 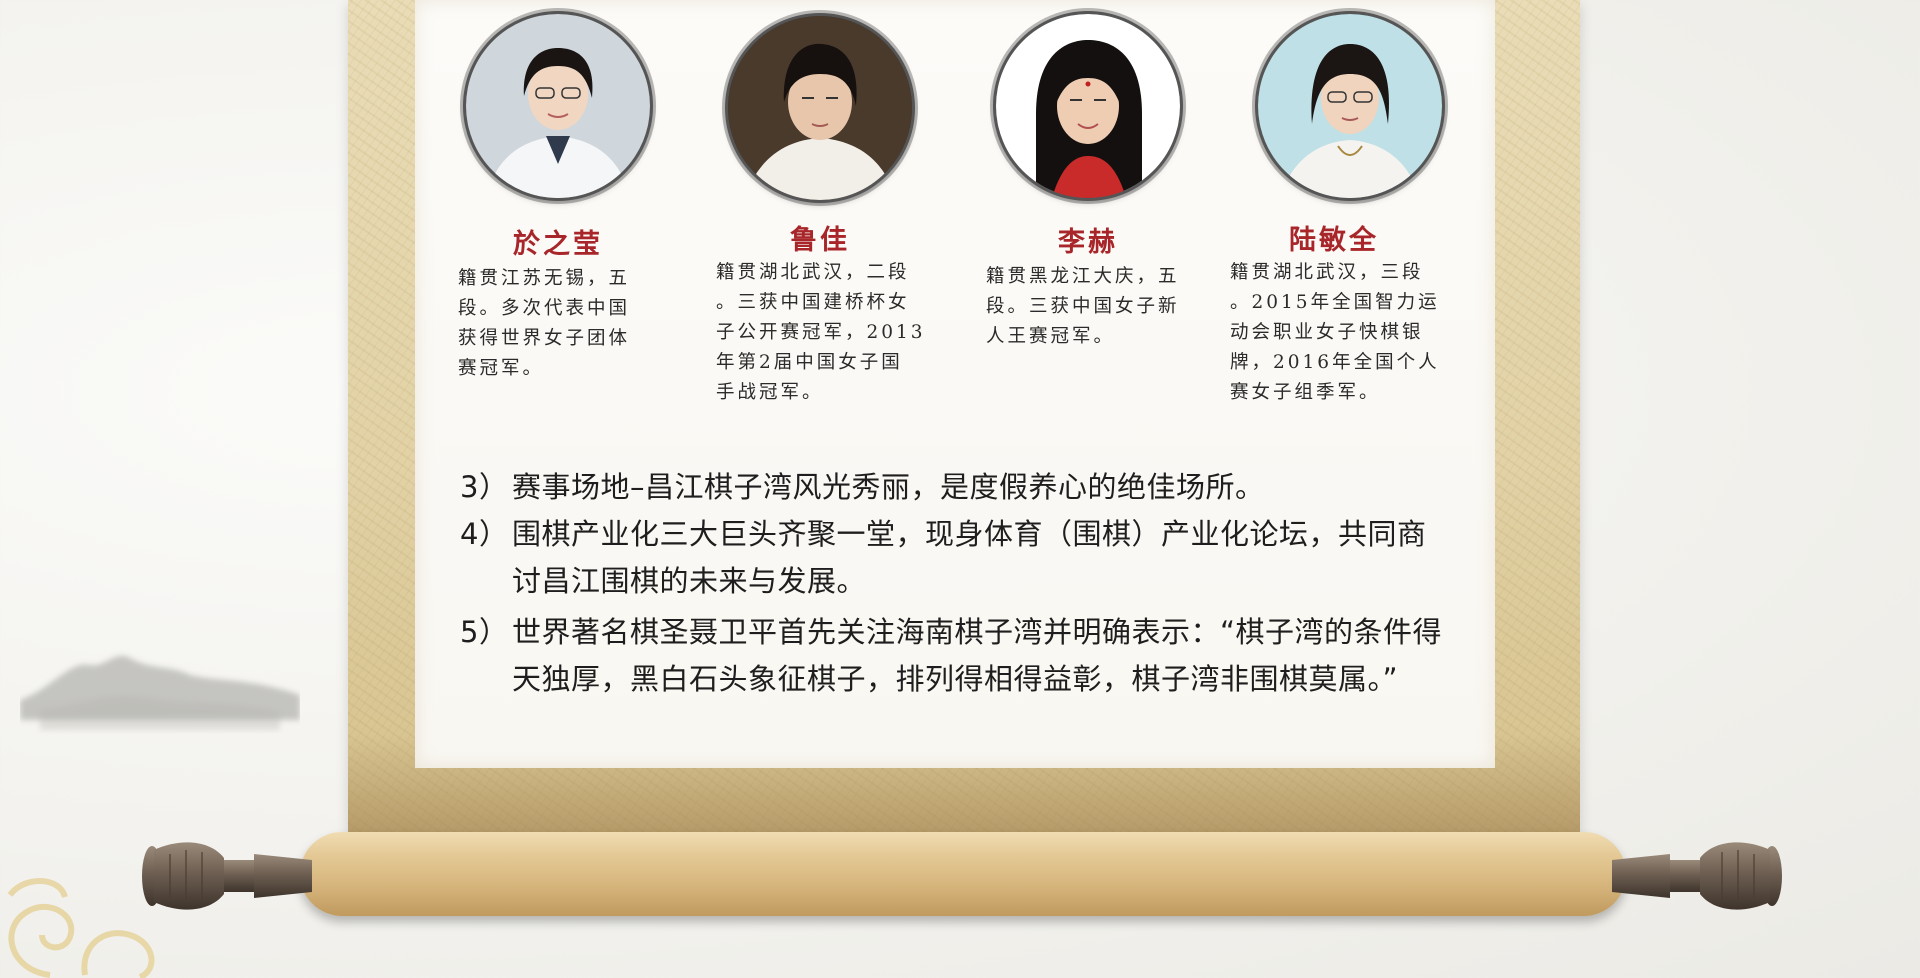 I want to click on scroll-rod, so click(x=963, y=874).